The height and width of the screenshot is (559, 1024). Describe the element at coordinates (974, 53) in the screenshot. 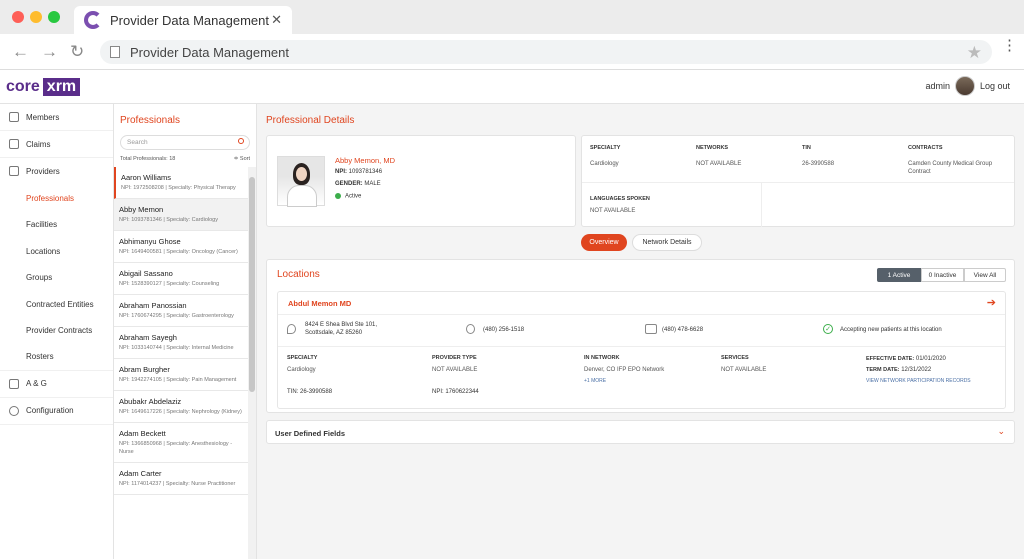

I see `bookmark-star-icon: ★` at that location.